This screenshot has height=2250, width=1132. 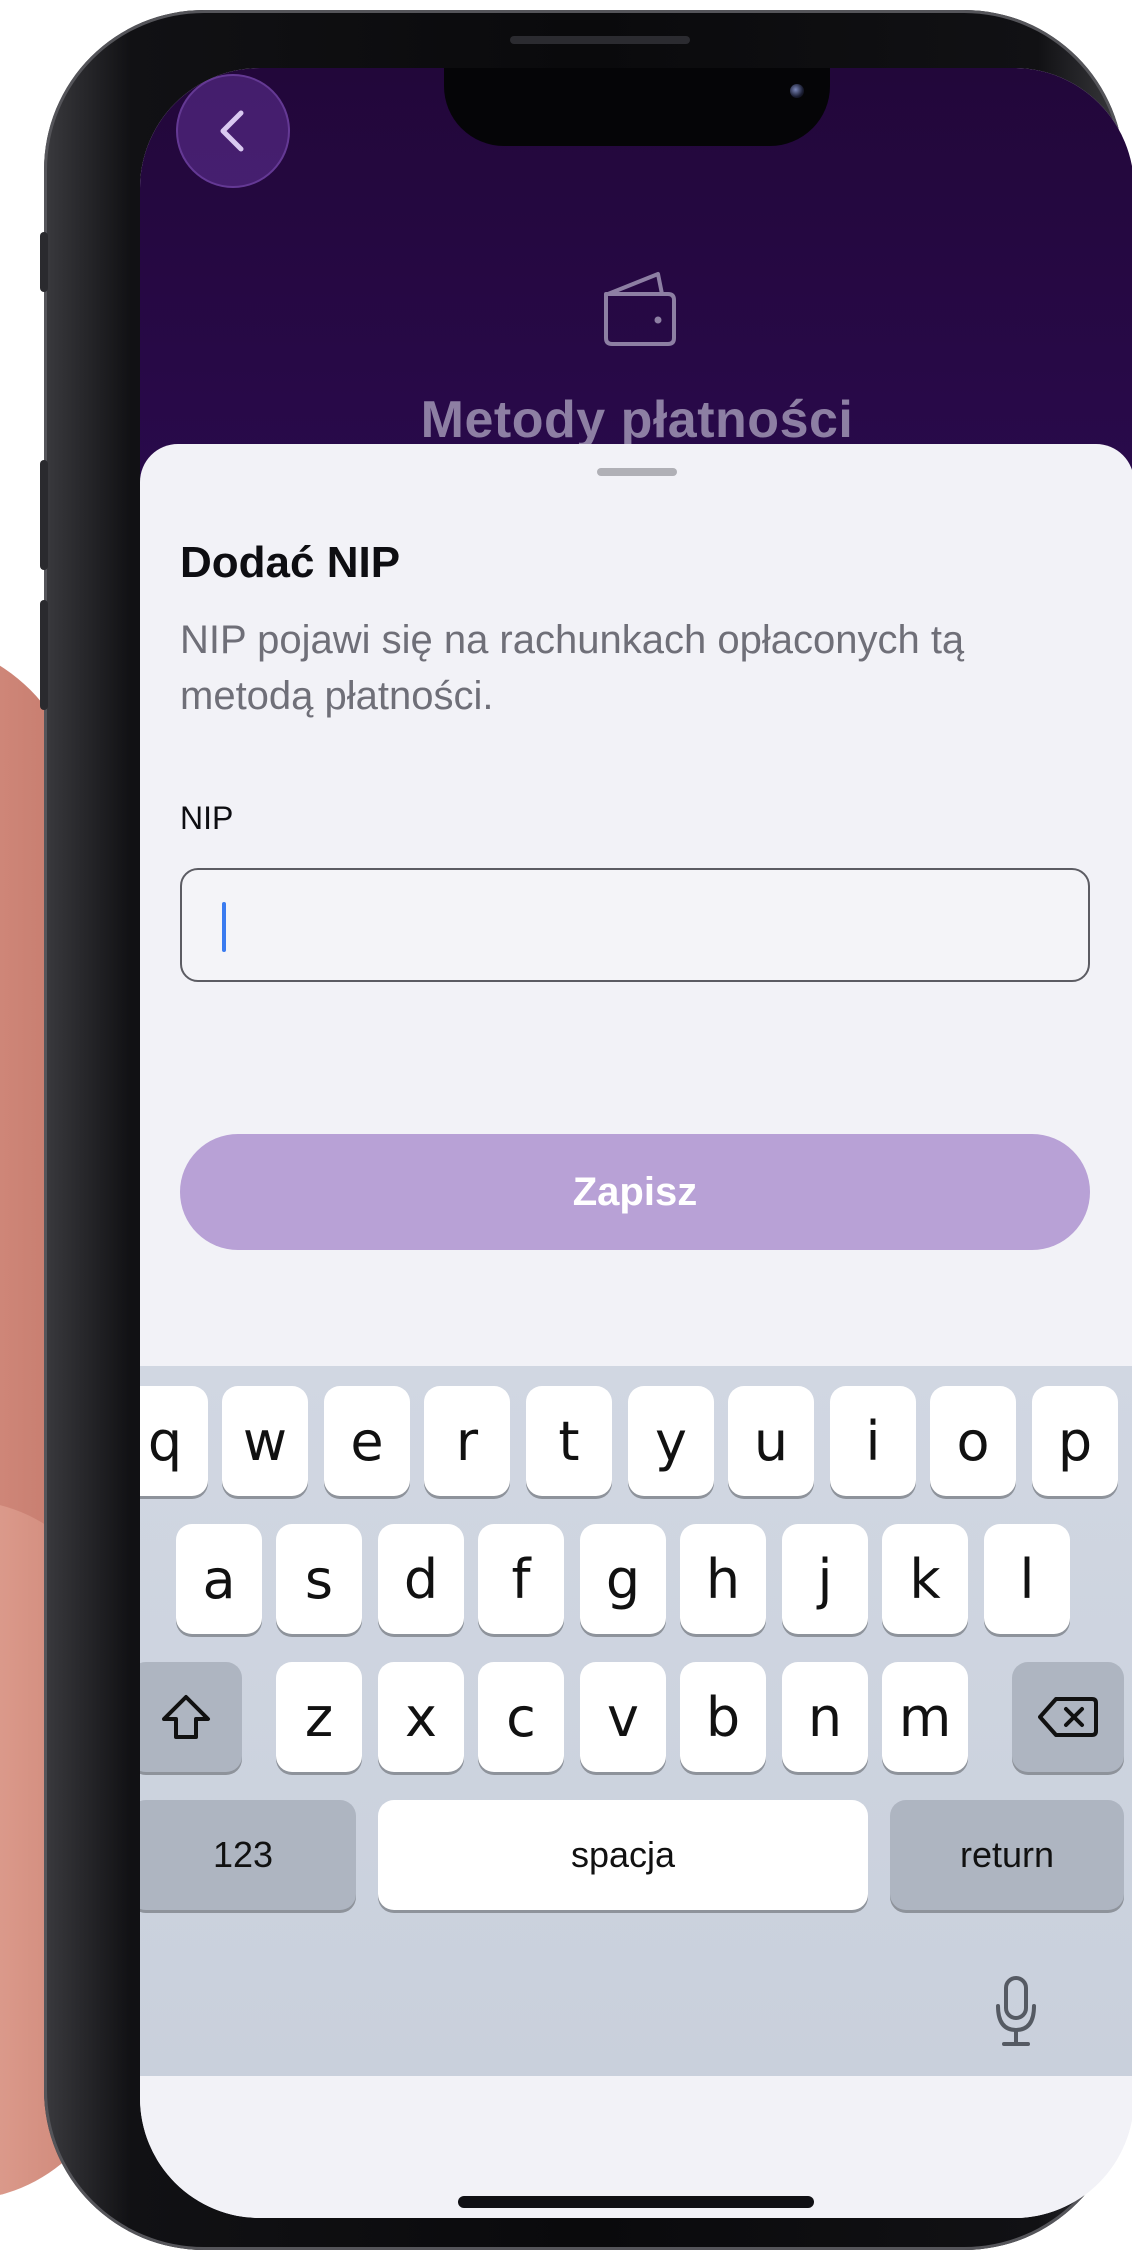 I want to click on text-caret, so click(x=224, y=927).